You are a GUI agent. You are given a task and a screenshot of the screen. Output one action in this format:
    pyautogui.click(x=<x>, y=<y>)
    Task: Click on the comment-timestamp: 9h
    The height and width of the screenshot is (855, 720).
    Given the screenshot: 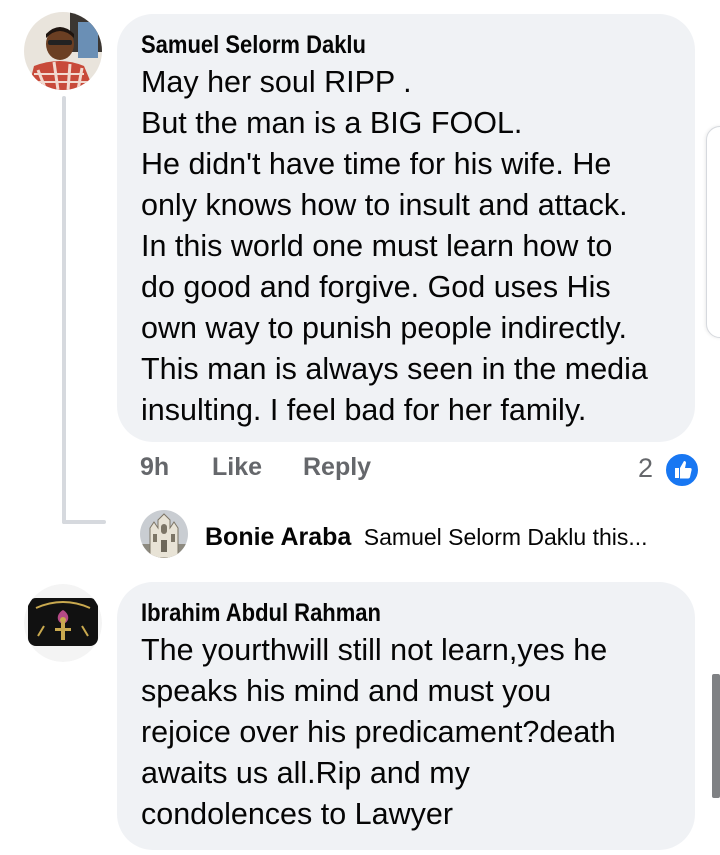 What is the action you would take?
    pyautogui.click(x=154, y=467)
    